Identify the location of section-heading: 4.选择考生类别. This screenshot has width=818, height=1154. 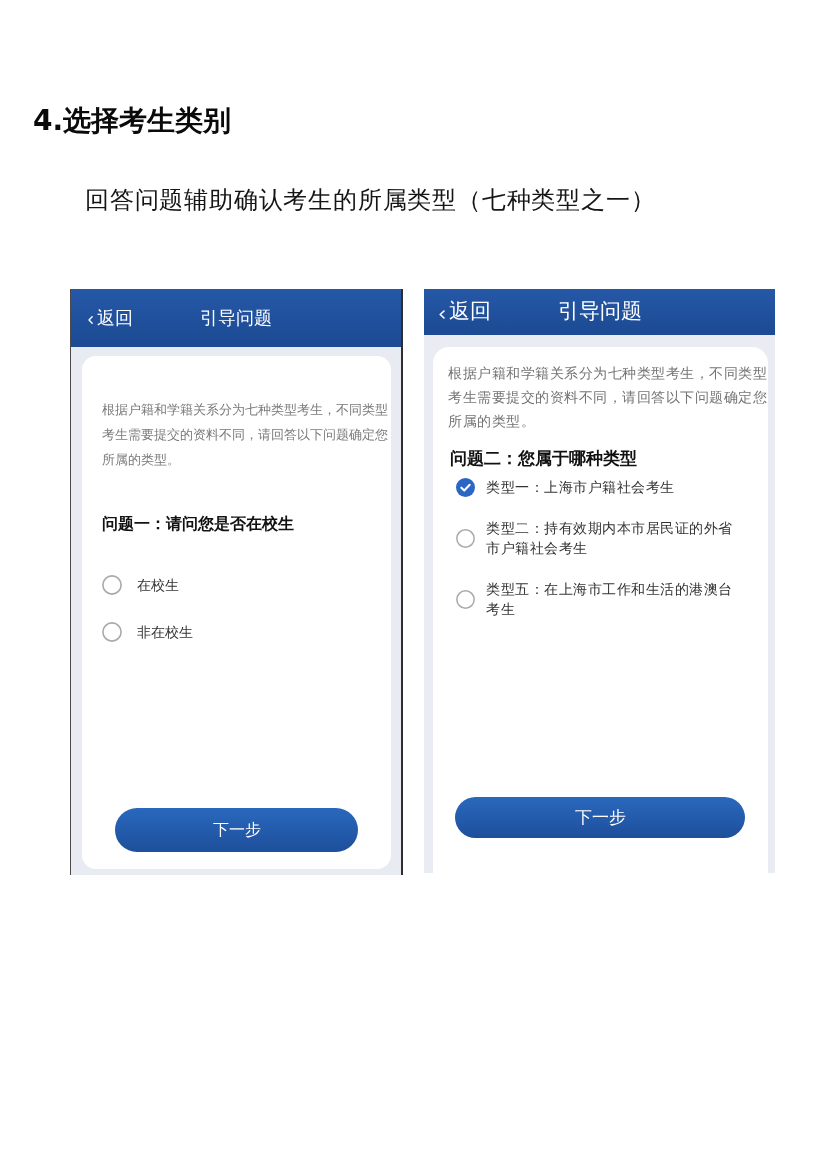
(132, 121).